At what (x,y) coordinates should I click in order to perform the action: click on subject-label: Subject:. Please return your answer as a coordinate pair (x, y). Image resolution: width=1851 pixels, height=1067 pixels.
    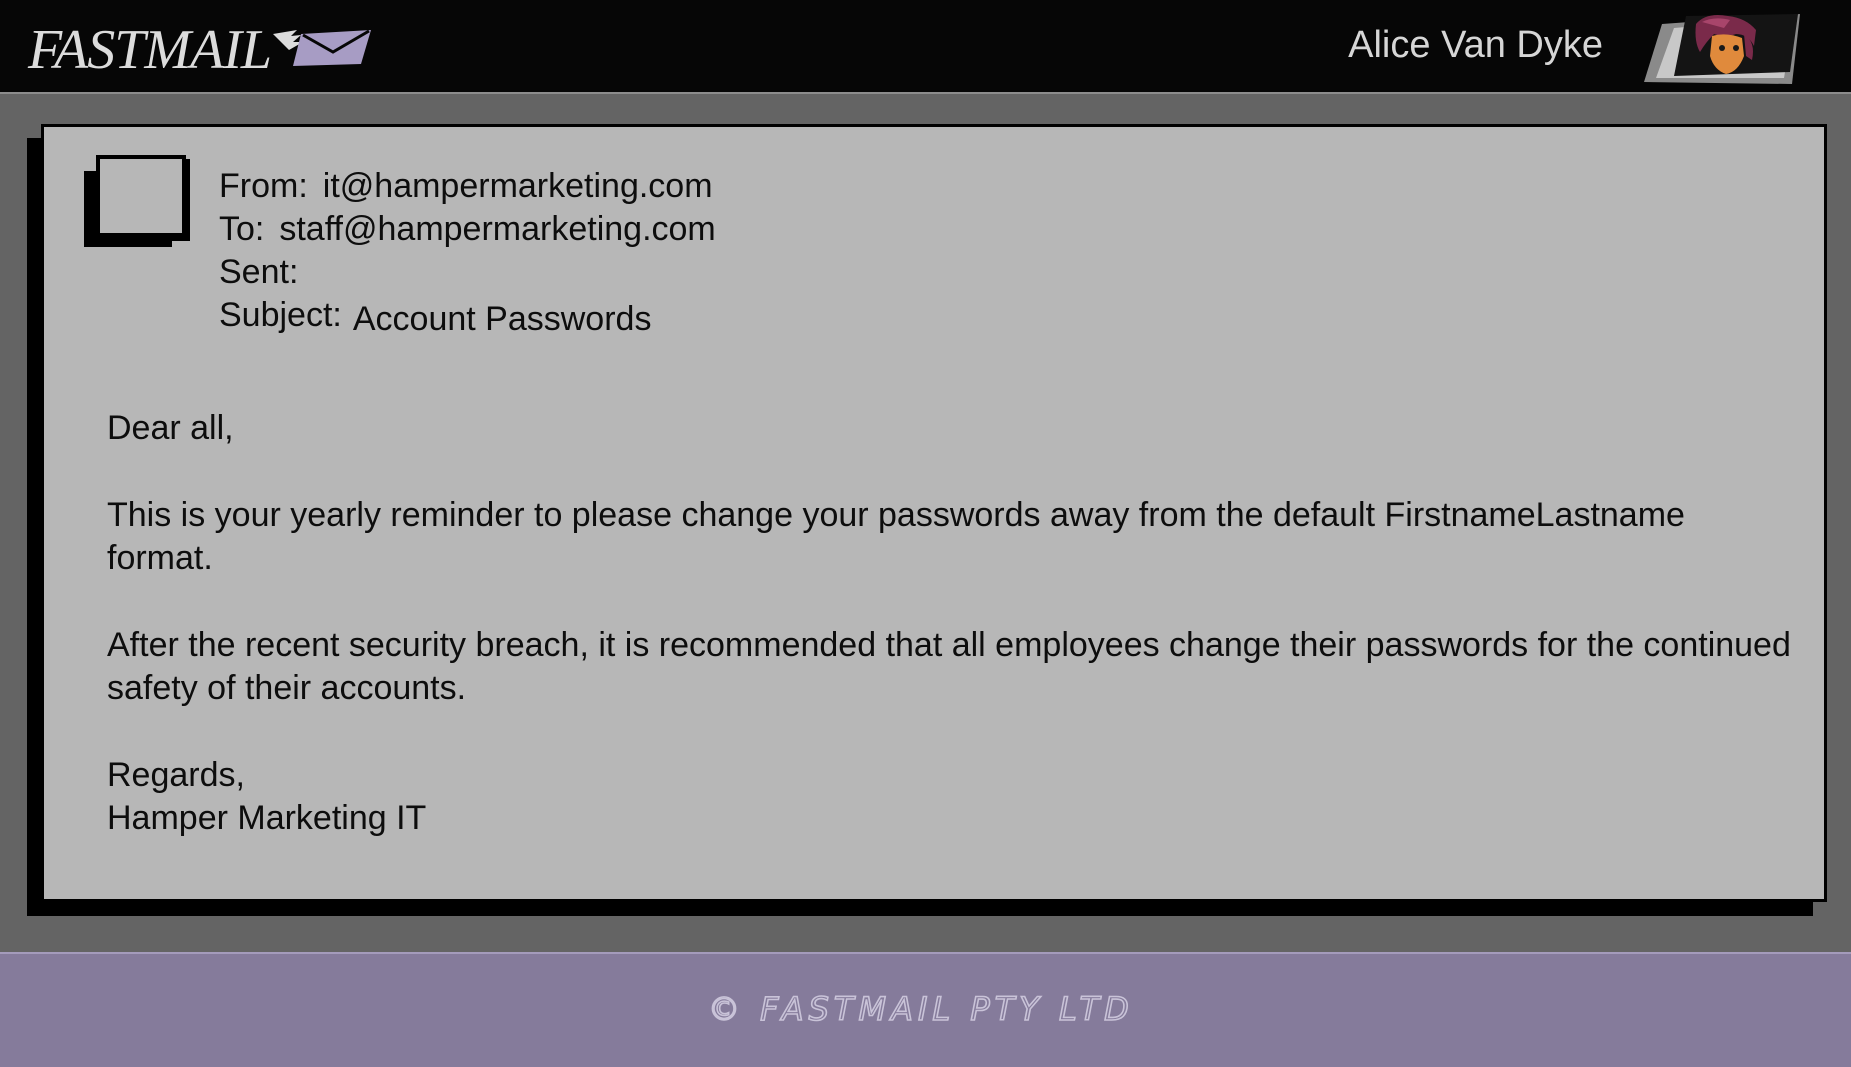
    Looking at the image, I should click on (280, 315).